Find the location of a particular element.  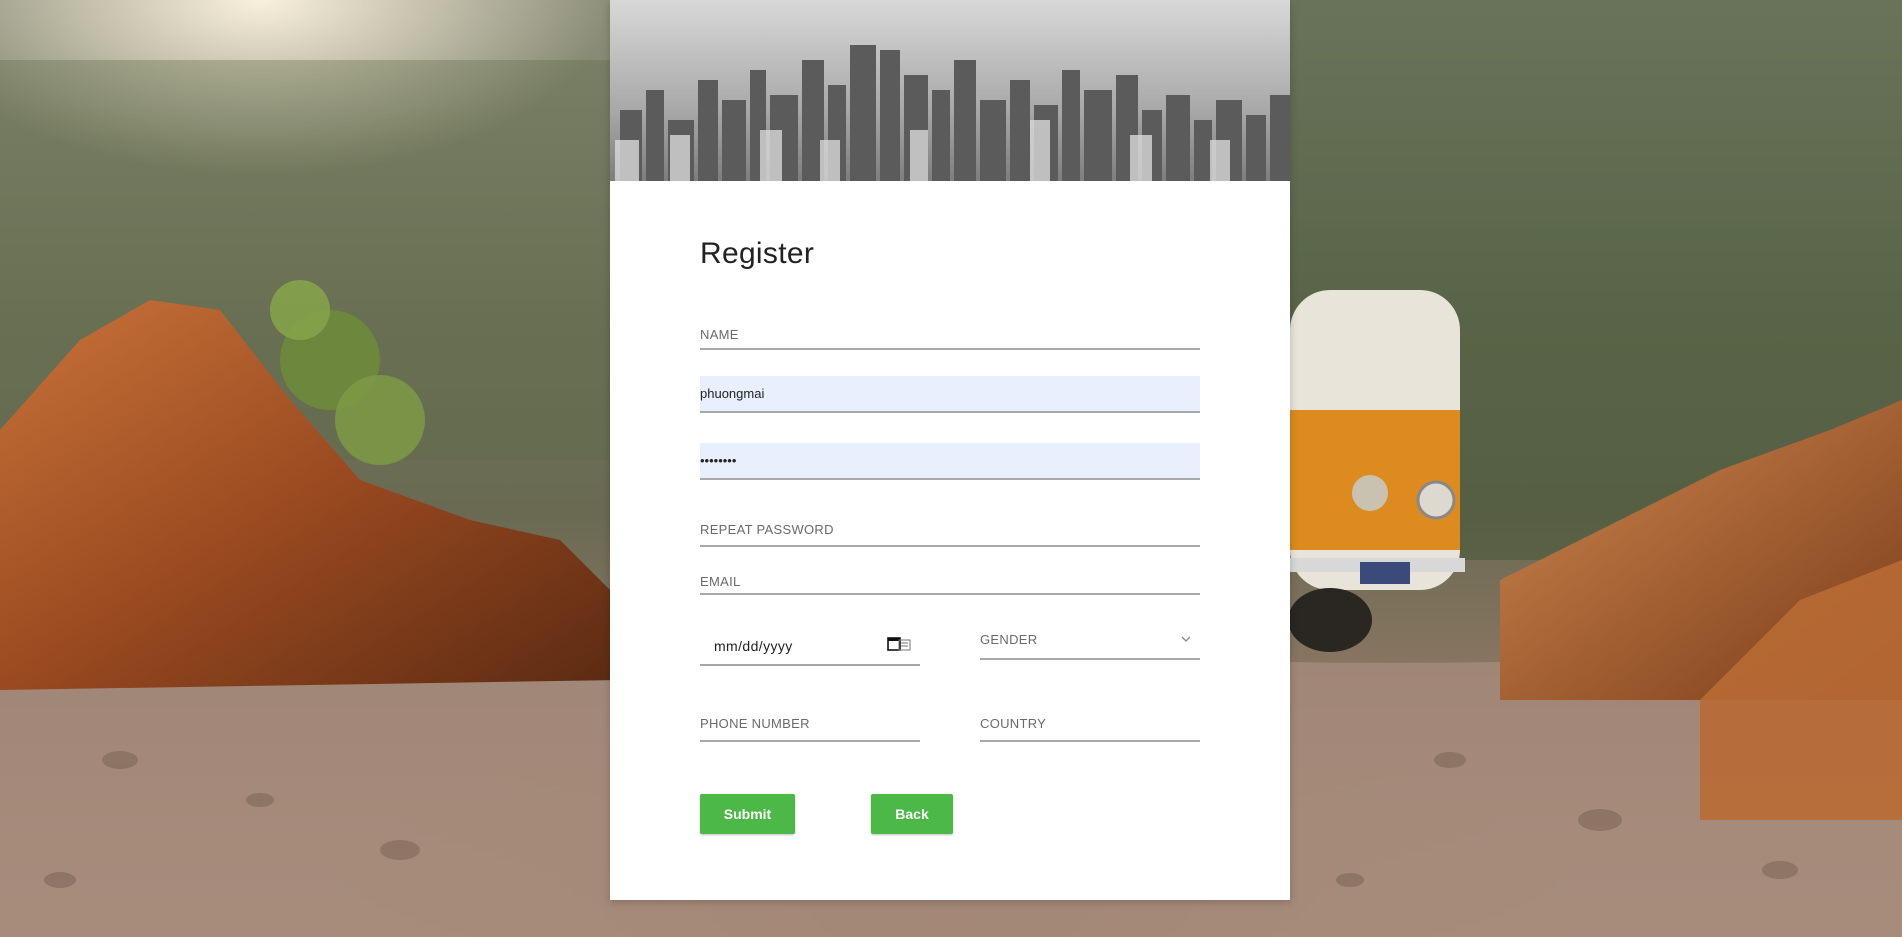

calendar-icon is located at coordinates (899, 644).